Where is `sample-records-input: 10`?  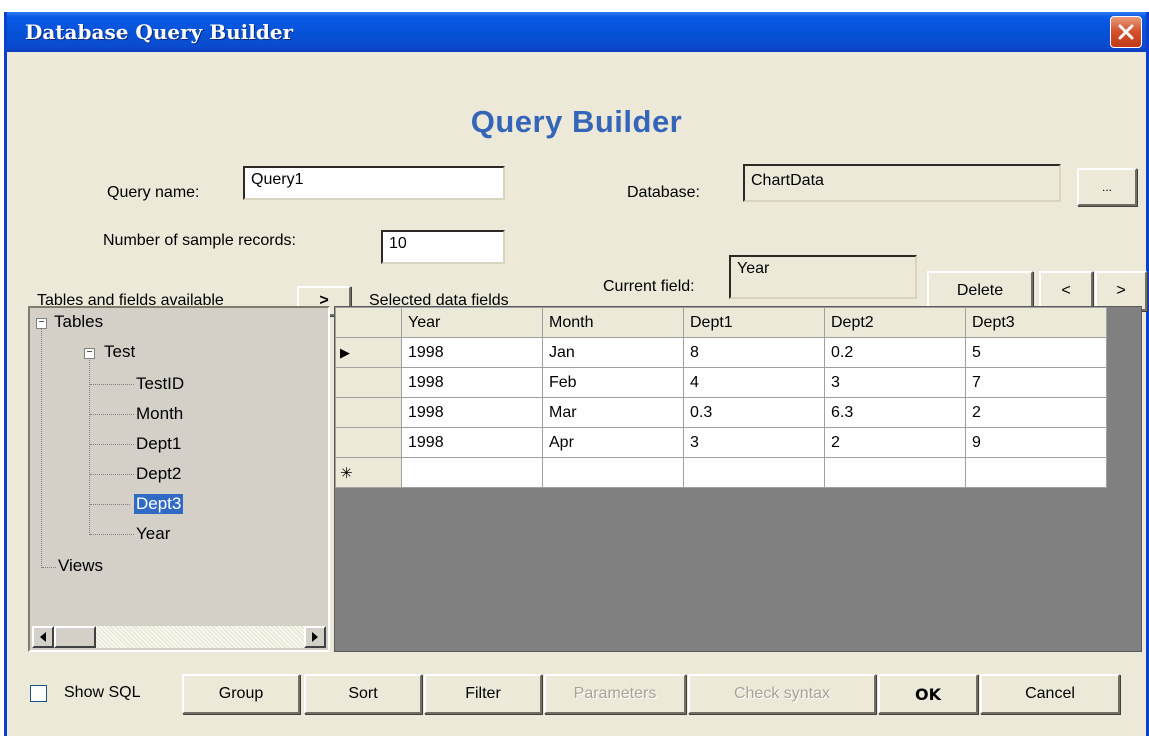
sample-records-input: 10 is located at coordinates (443, 247).